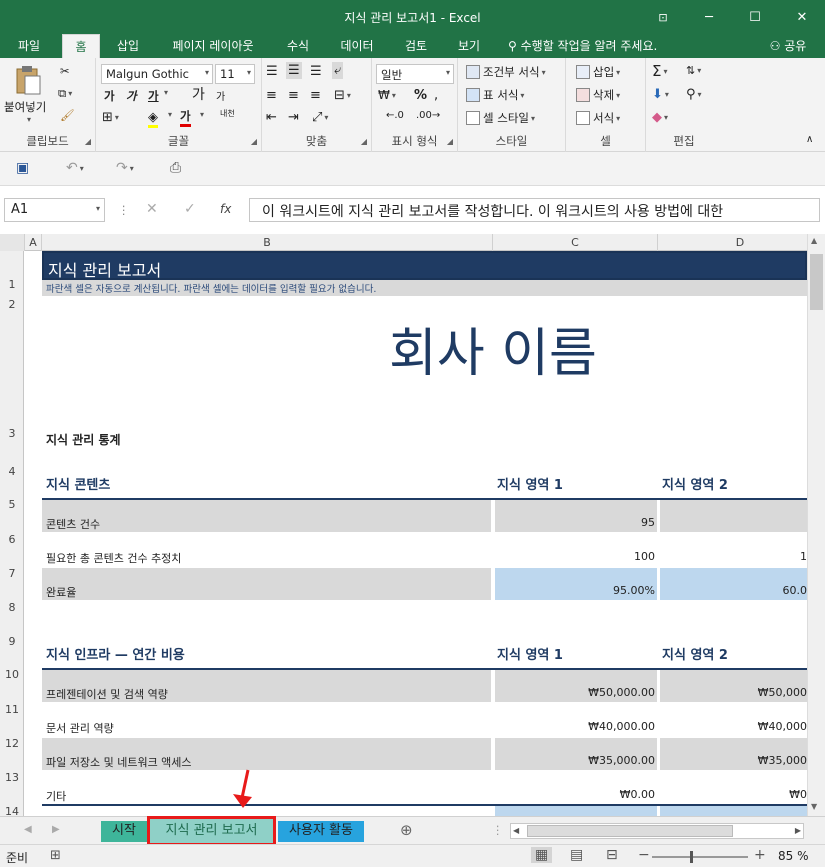 This screenshot has width=825, height=867. I want to click on row-header: 2, so click(12, 304).